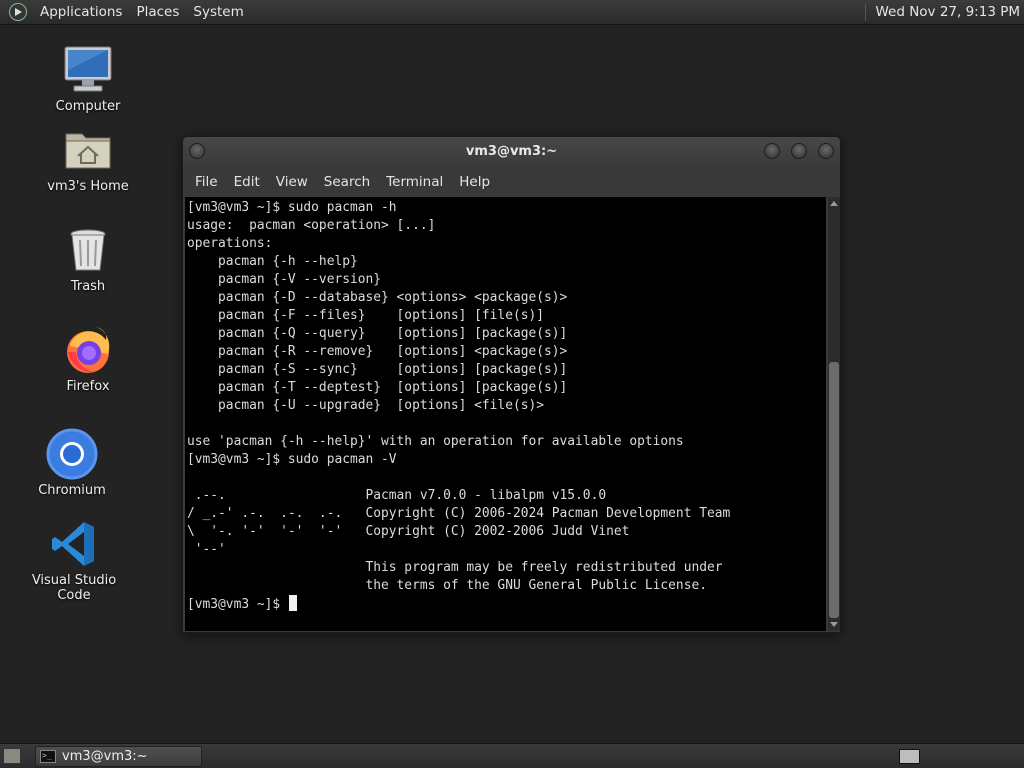 The height and width of the screenshot is (768, 1024). What do you see at coordinates (72, 454) in the screenshot?
I see `chromium-icon` at bounding box center [72, 454].